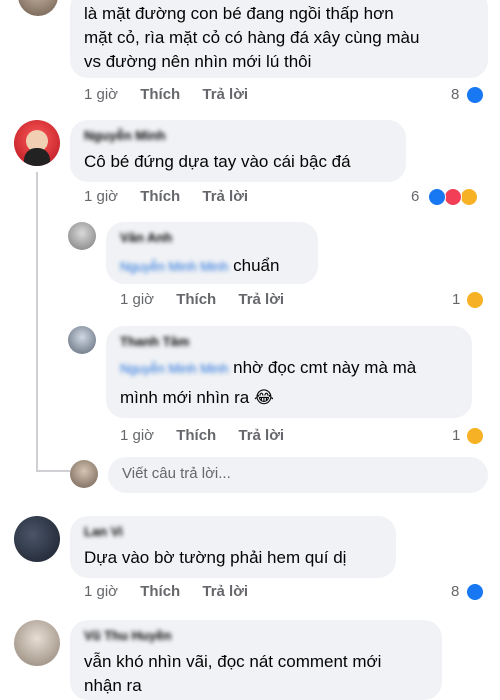 The height and width of the screenshot is (700, 500). Describe the element at coordinates (154, 341) in the screenshot. I see `reply-author: Thanh Tâm` at that location.